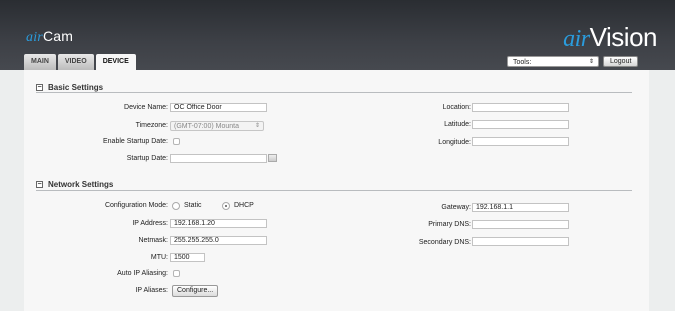  What do you see at coordinates (522, 62) in the screenshot?
I see `tools-select-label: Tools:` at bounding box center [522, 62].